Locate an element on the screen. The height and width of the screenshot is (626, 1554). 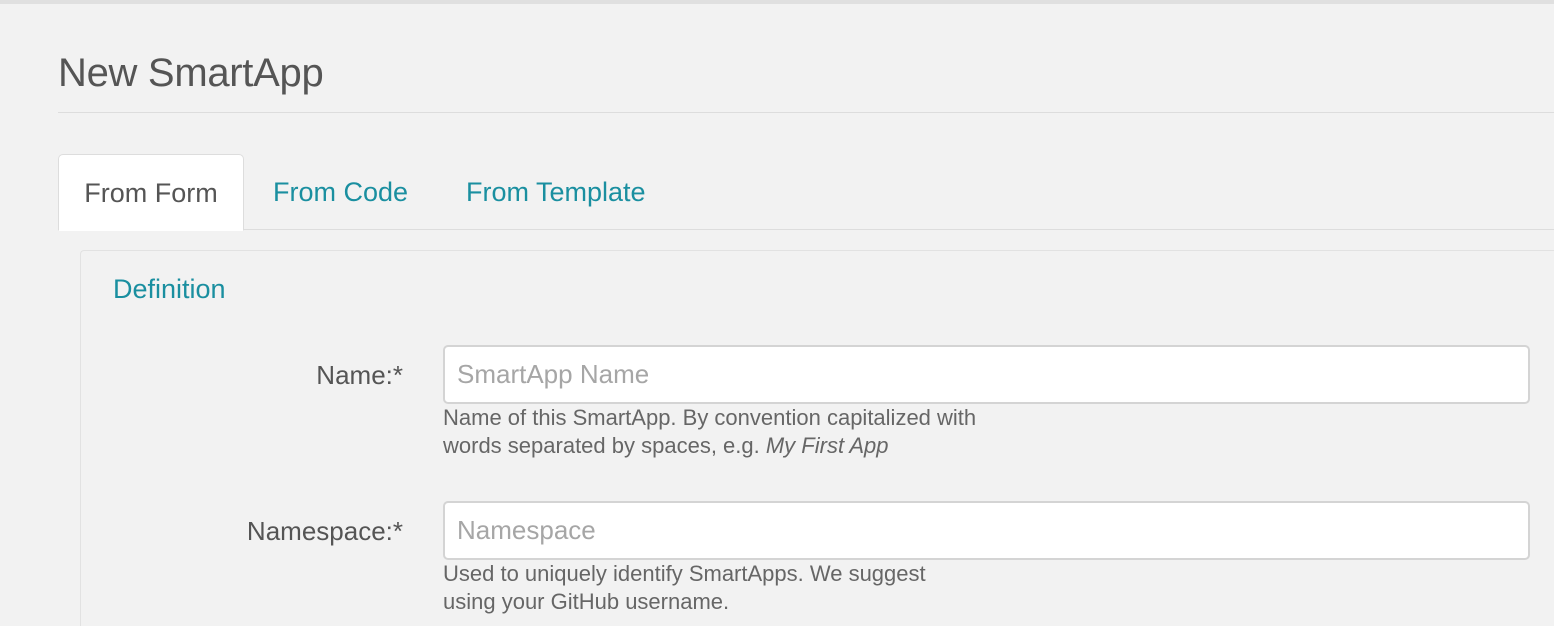
tab-bar: From Form From Code From Template is located at coordinates (806, 192).